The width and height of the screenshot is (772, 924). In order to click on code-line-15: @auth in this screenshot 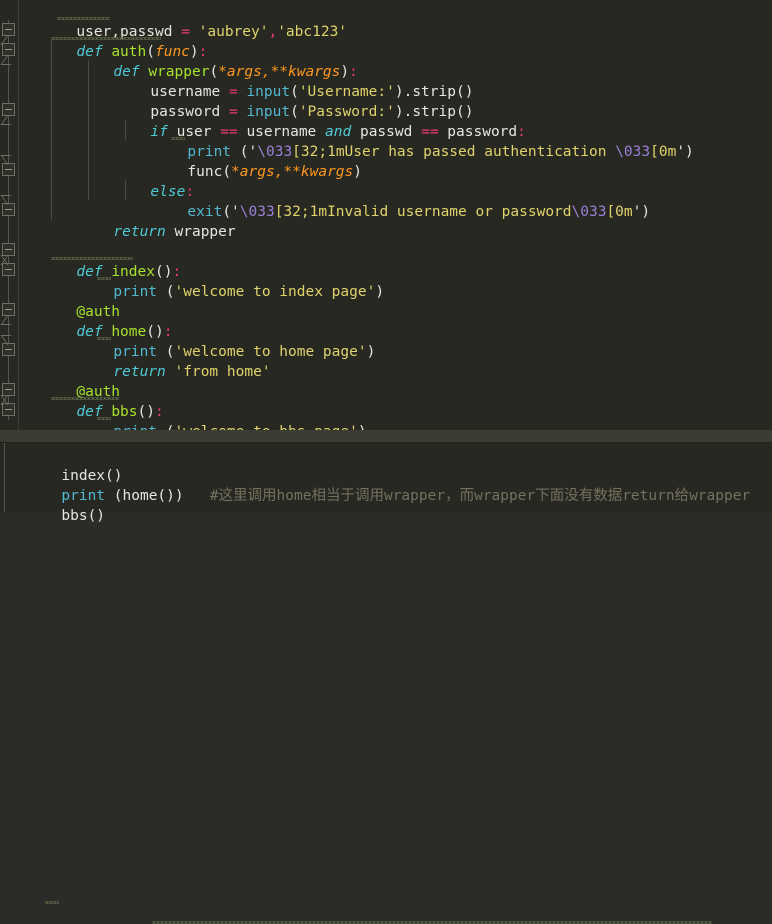, I will do `click(72, 301)`.